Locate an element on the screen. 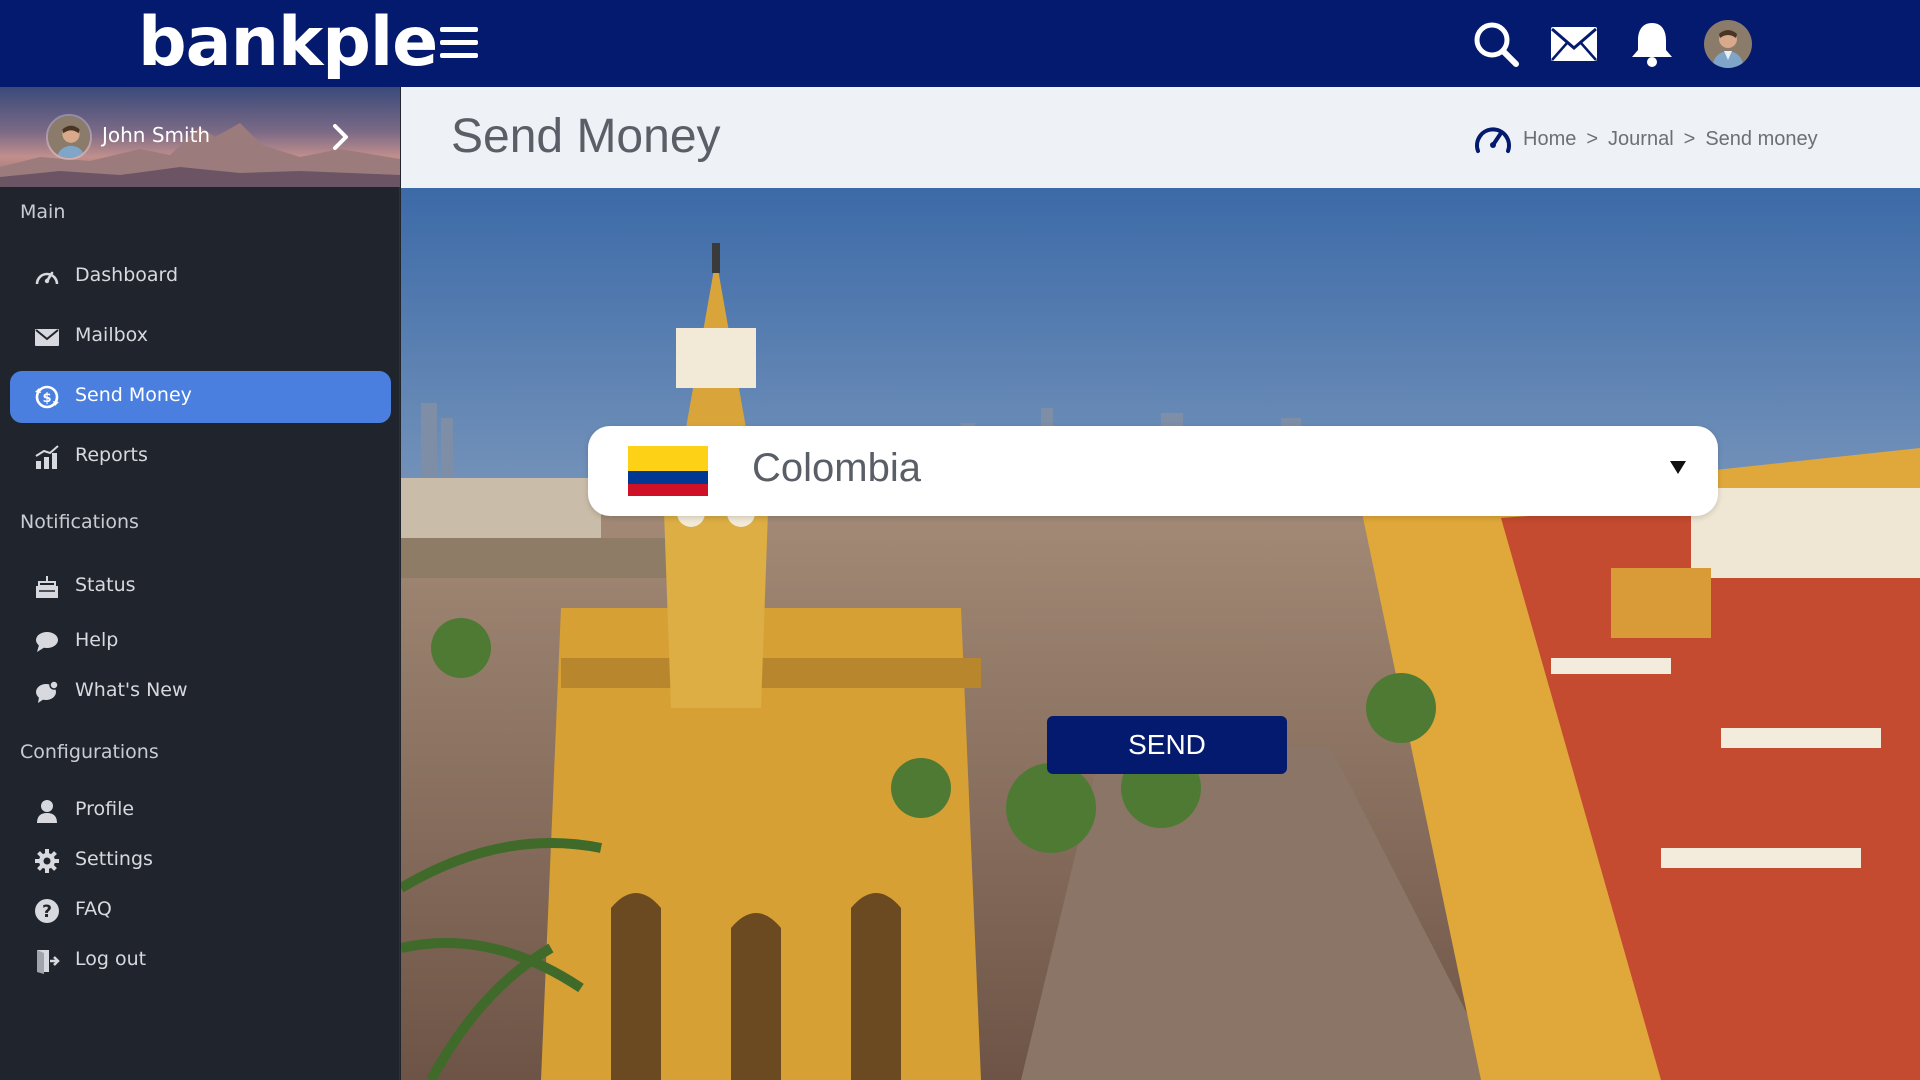 The width and height of the screenshot is (1920, 1080). section-main: Main is located at coordinates (43, 212).